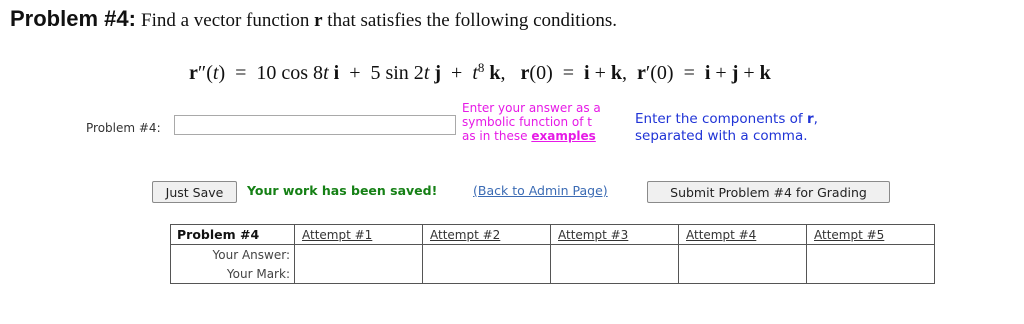 Image resolution: width=1024 pixels, height=324 pixels. I want to click on attempt-header-2: Attempt #2, so click(486, 234).